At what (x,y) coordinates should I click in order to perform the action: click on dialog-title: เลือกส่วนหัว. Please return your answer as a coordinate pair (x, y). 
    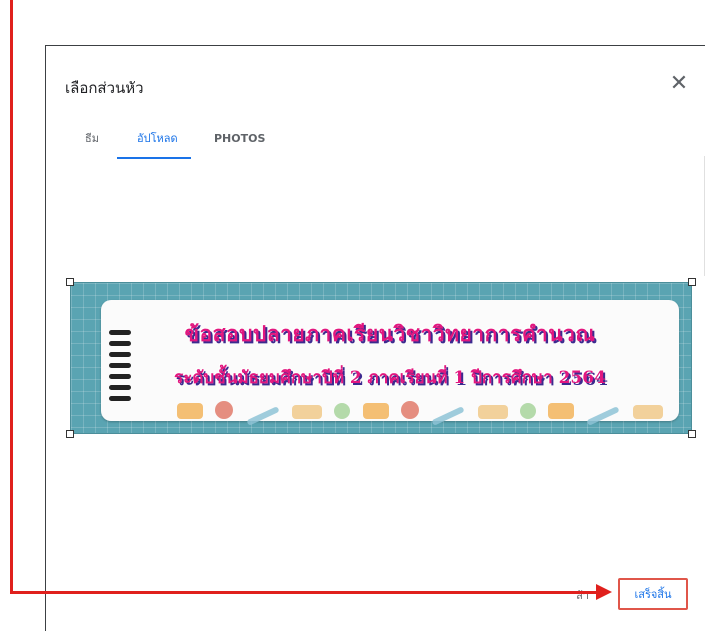
    Looking at the image, I should click on (104, 88).